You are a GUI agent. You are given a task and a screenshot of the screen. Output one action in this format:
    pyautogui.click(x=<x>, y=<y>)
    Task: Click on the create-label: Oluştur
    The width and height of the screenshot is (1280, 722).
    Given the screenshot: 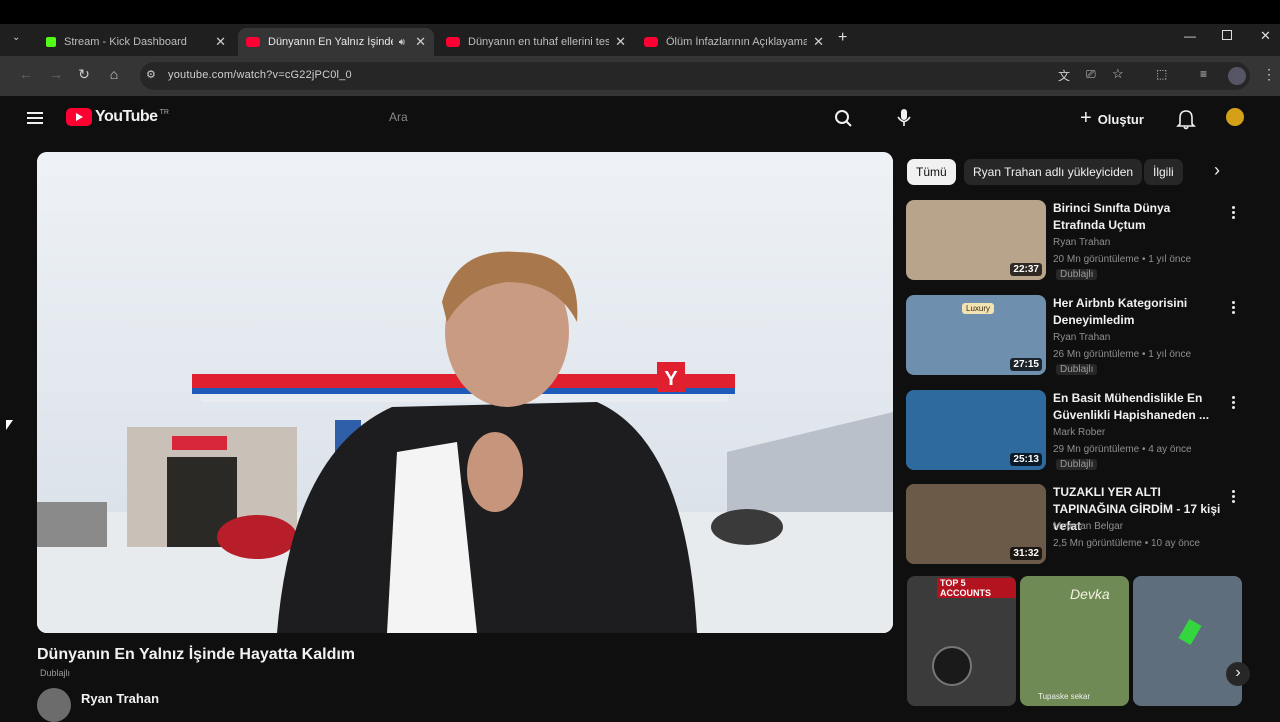 What is the action you would take?
    pyautogui.click(x=1120, y=119)
    